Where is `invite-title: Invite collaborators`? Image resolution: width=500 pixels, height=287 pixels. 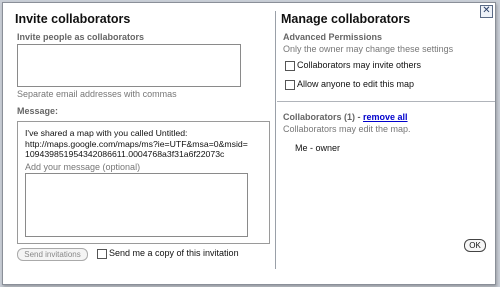
invite-title: Invite collaborators is located at coordinates (73, 19).